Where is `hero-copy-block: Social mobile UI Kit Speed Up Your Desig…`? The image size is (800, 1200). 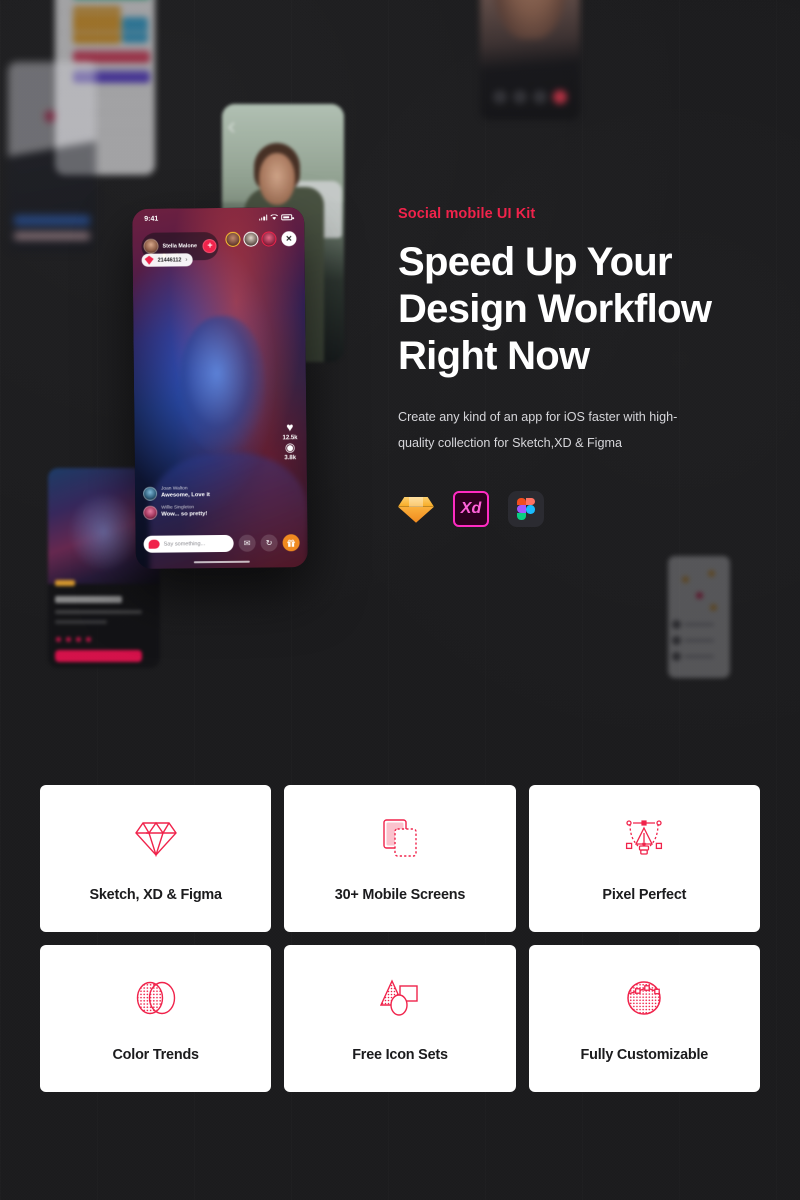 hero-copy-block: Social mobile UI Kit Speed Up Your Desig… is located at coordinates (594, 366).